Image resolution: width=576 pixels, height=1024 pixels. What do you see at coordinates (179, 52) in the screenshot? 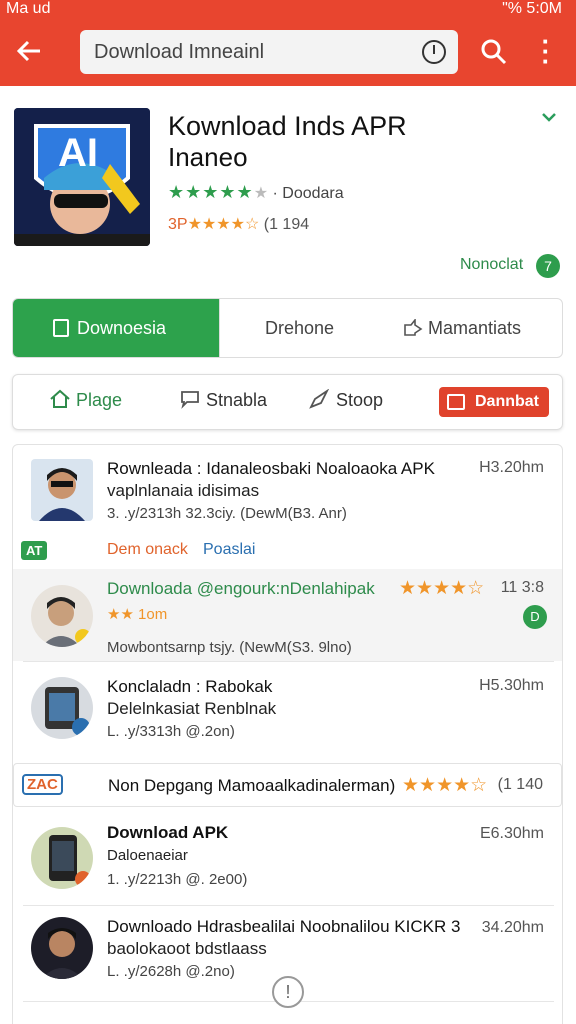
I see `search-text: Download Imneainl` at bounding box center [179, 52].